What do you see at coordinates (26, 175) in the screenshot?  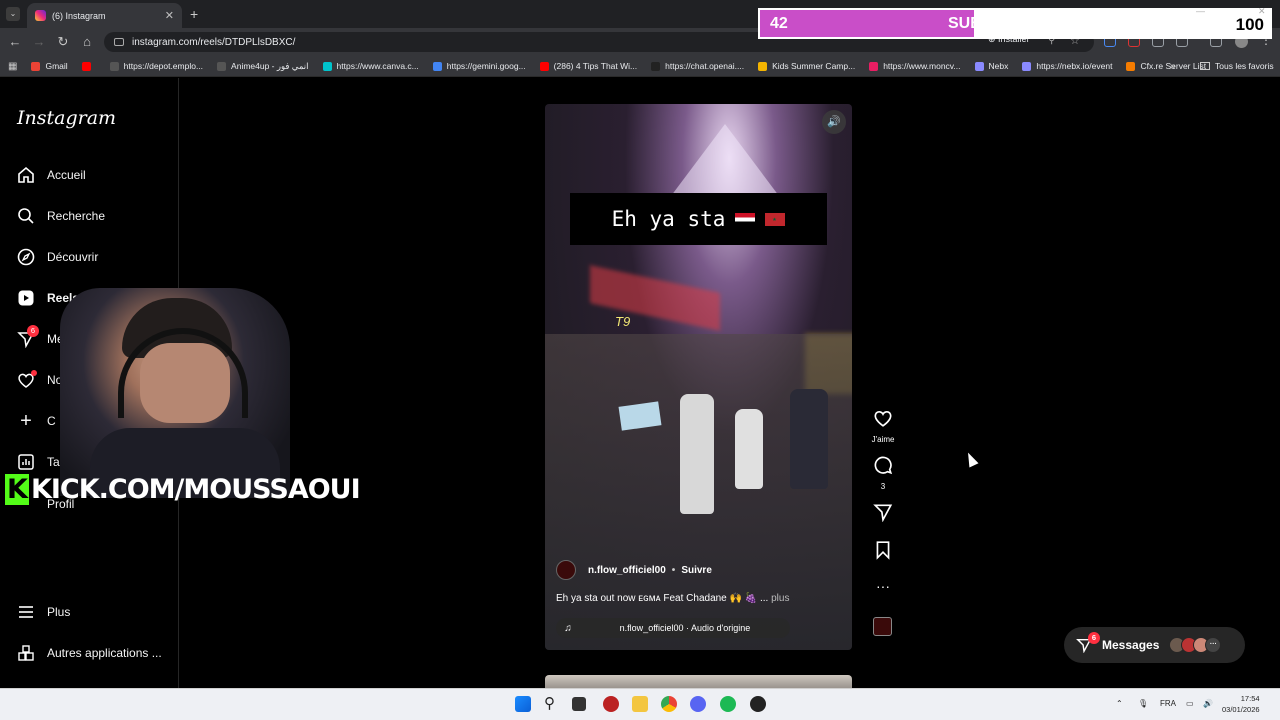 I see `home-icon` at bounding box center [26, 175].